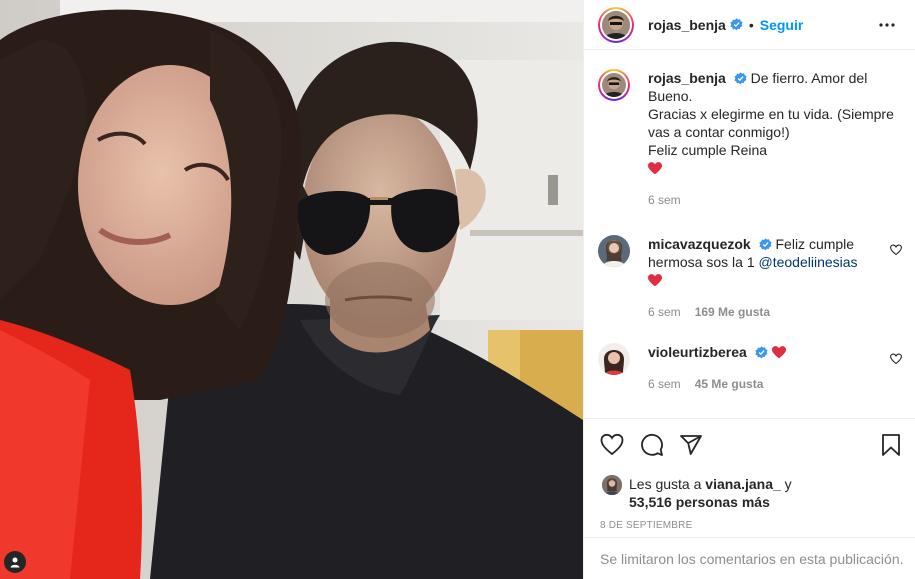 This screenshot has height=579, width=915. Describe the element at coordinates (887, 25) in the screenshot. I see `more-icon` at that location.